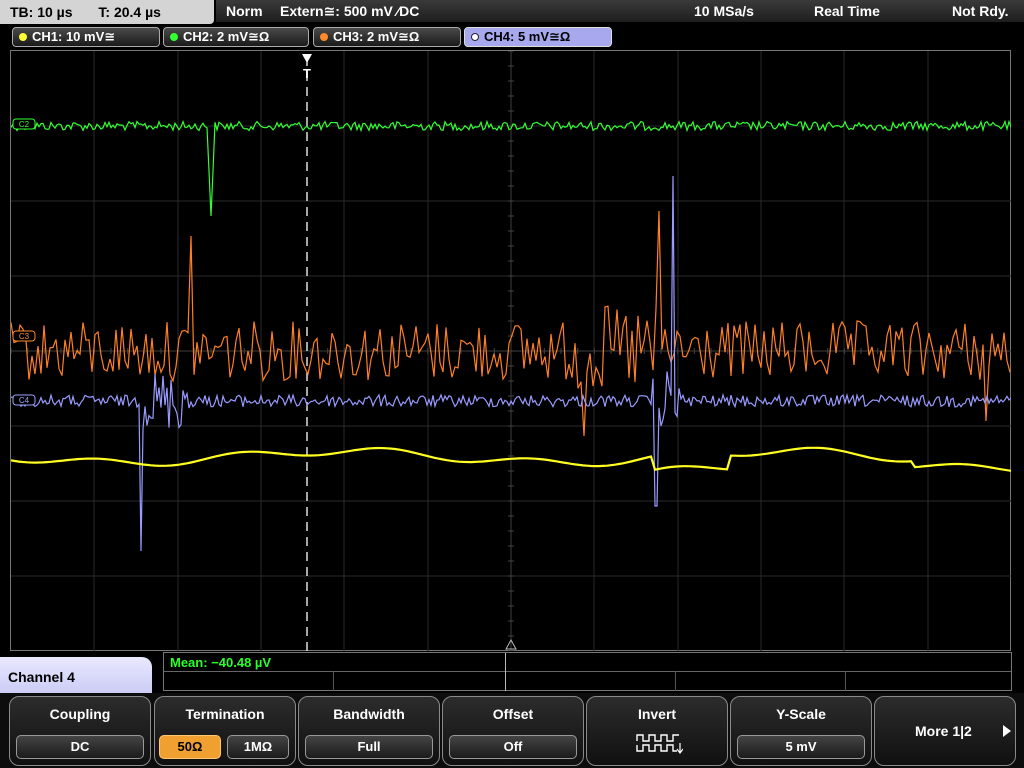 This screenshot has width=1024, height=768. I want to click on timebase-readout: TB: 10 µs, so click(41, 12).